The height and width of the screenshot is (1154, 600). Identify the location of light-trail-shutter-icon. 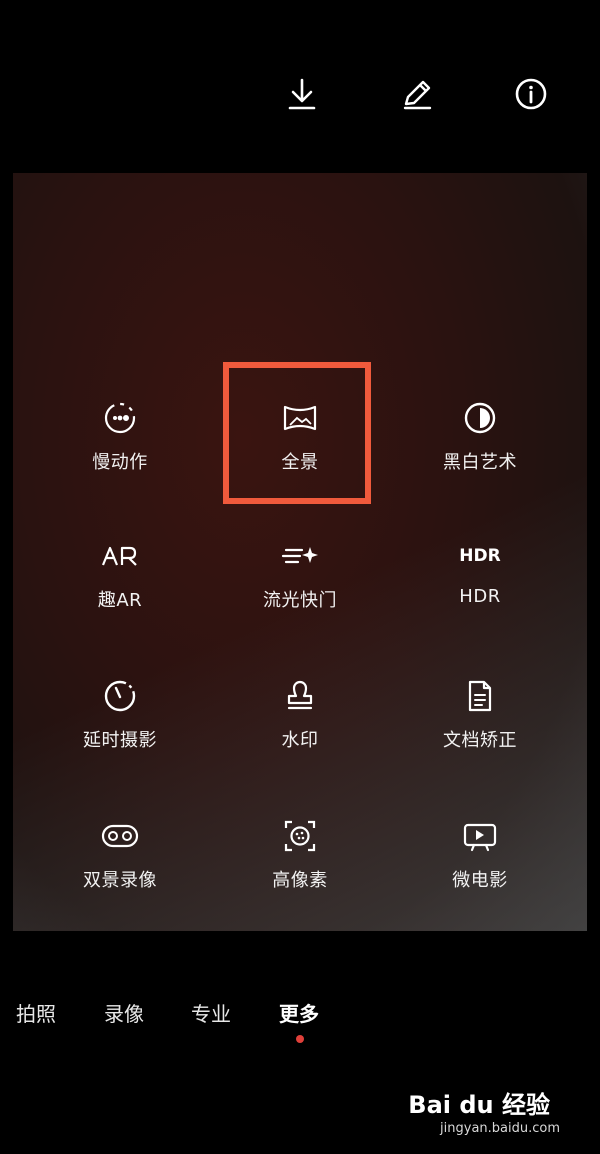
(300, 556).